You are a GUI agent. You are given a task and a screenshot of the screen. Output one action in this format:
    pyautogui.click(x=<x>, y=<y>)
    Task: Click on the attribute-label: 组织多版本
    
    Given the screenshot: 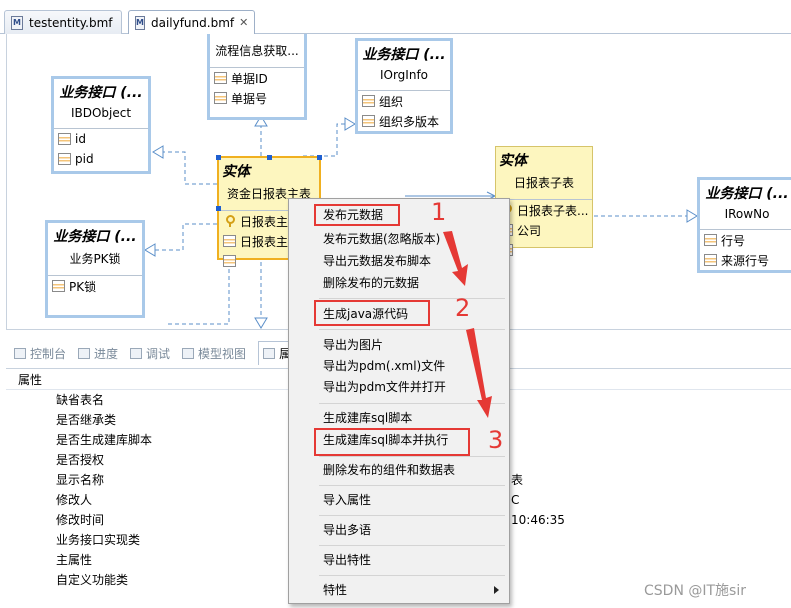 What is the action you would take?
    pyautogui.click(x=409, y=121)
    